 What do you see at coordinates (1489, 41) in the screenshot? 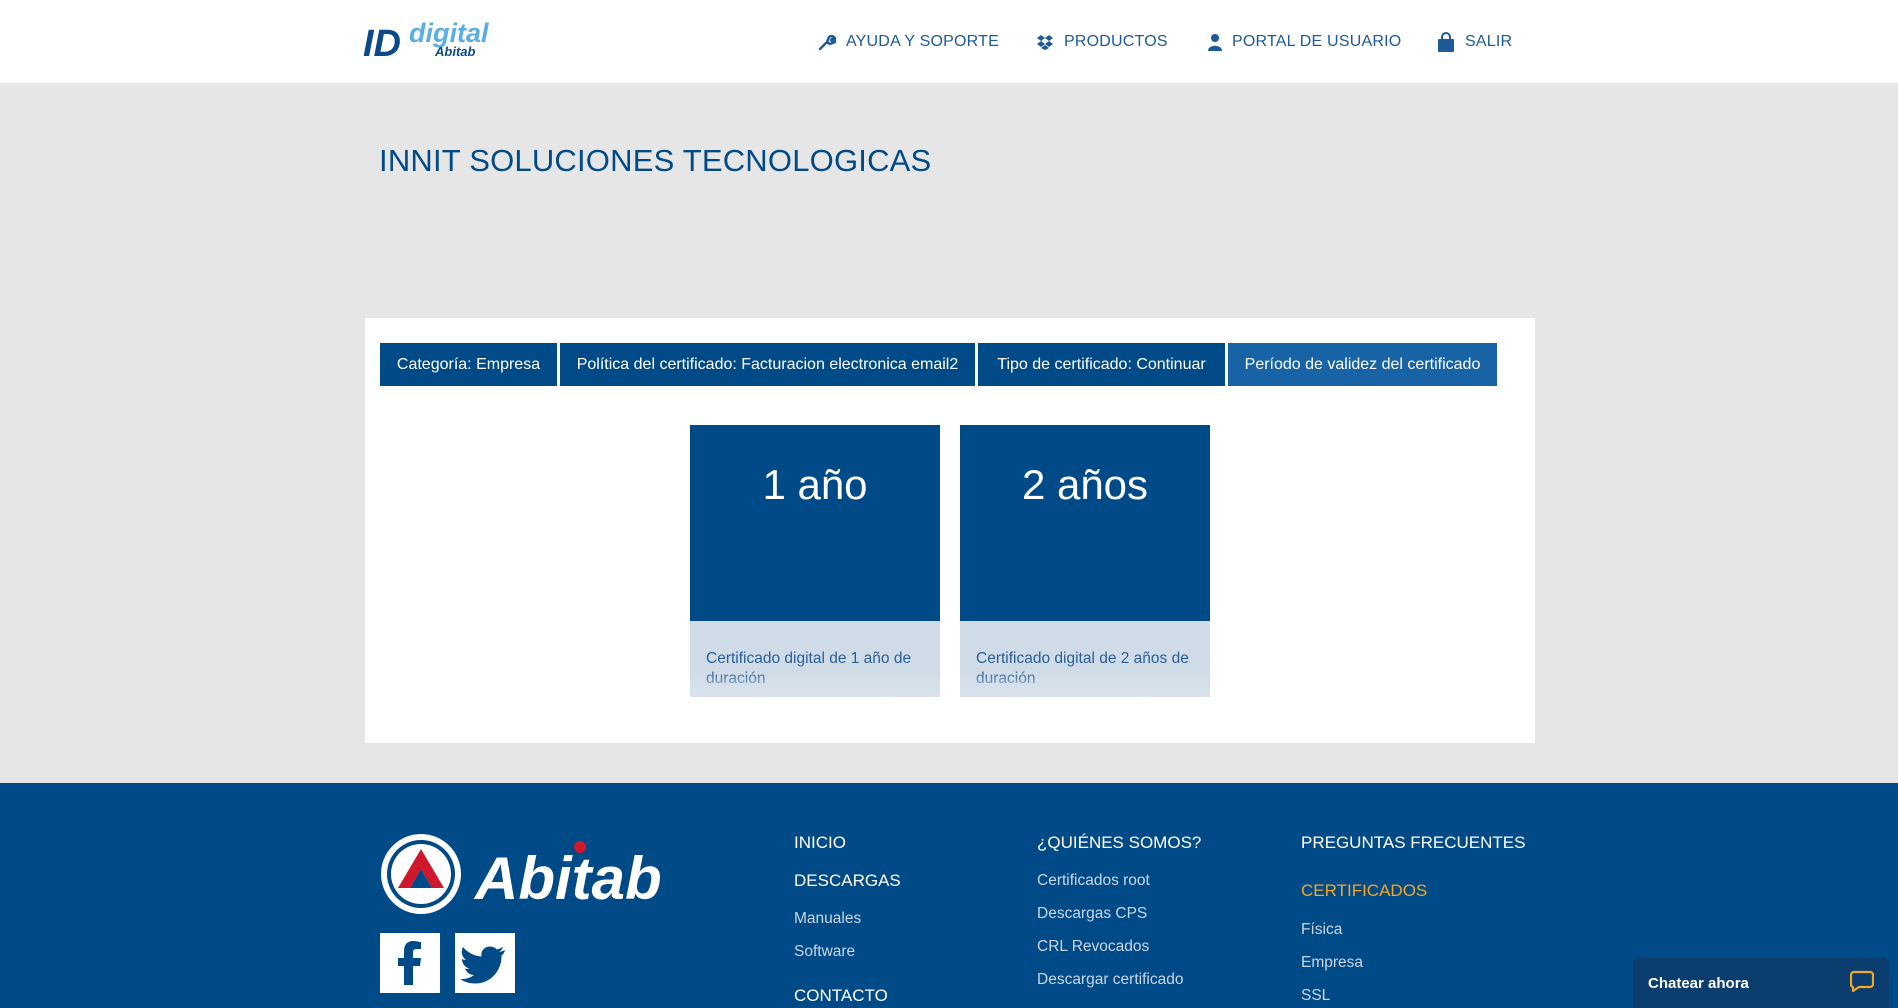
I see `nav-salir-label: SALIR` at bounding box center [1489, 41].